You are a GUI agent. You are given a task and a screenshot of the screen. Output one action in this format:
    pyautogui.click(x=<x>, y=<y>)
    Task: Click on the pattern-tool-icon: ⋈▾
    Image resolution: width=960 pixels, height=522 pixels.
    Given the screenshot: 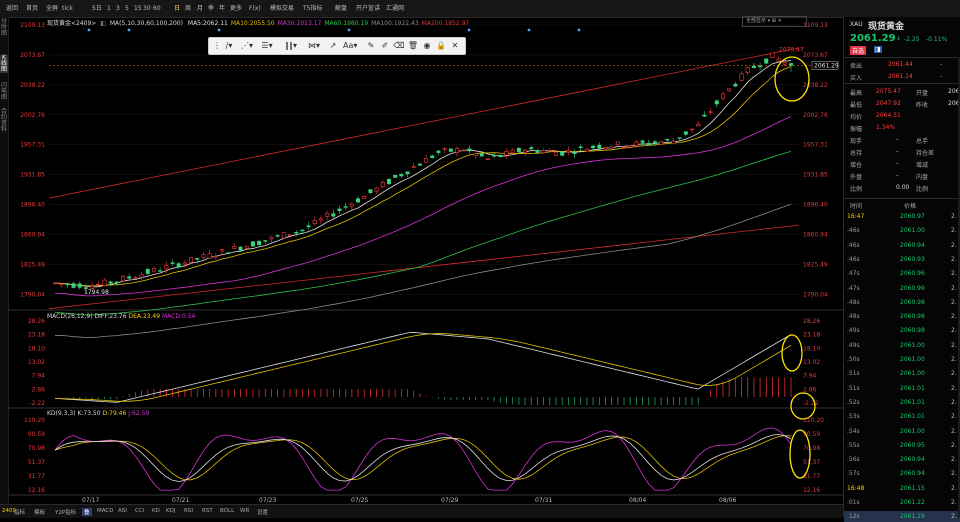 What is the action you would take?
    pyautogui.click(x=314, y=46)
    